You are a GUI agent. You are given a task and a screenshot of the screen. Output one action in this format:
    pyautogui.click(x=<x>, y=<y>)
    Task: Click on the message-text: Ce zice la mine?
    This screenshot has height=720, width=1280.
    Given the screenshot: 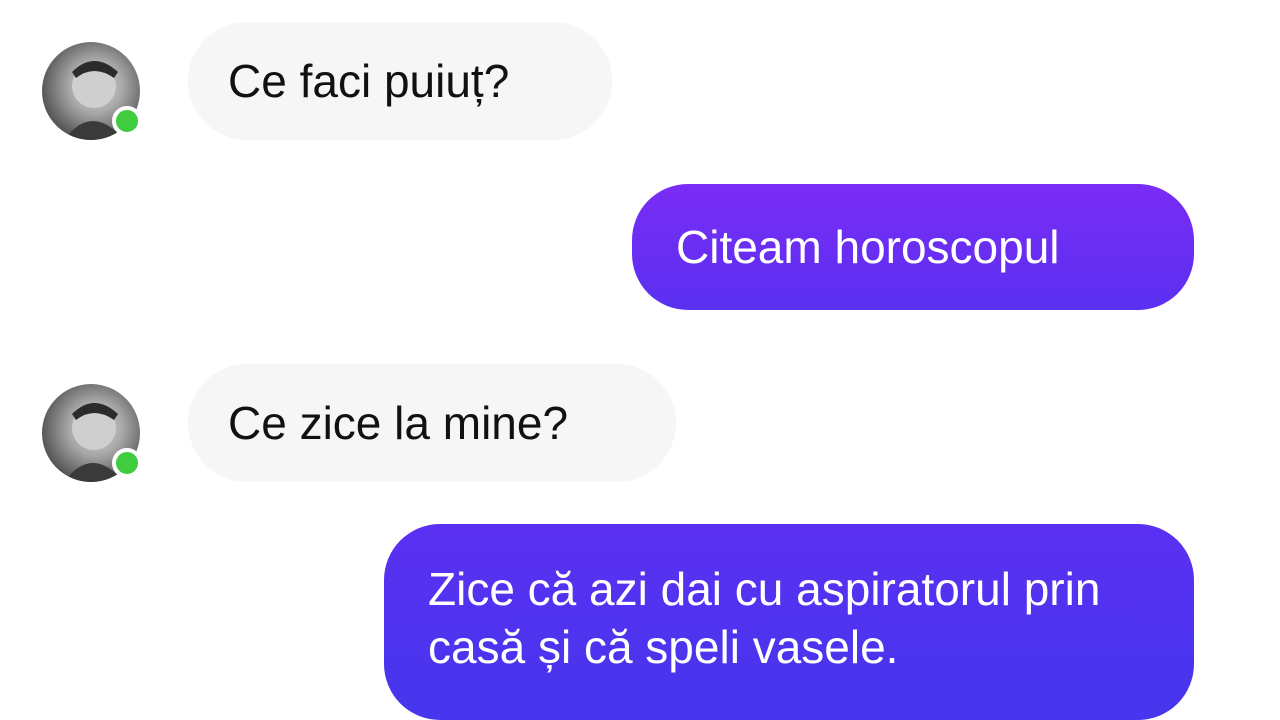 What is the action you would take?
    pyautogui.click(x=398, y=423)
    